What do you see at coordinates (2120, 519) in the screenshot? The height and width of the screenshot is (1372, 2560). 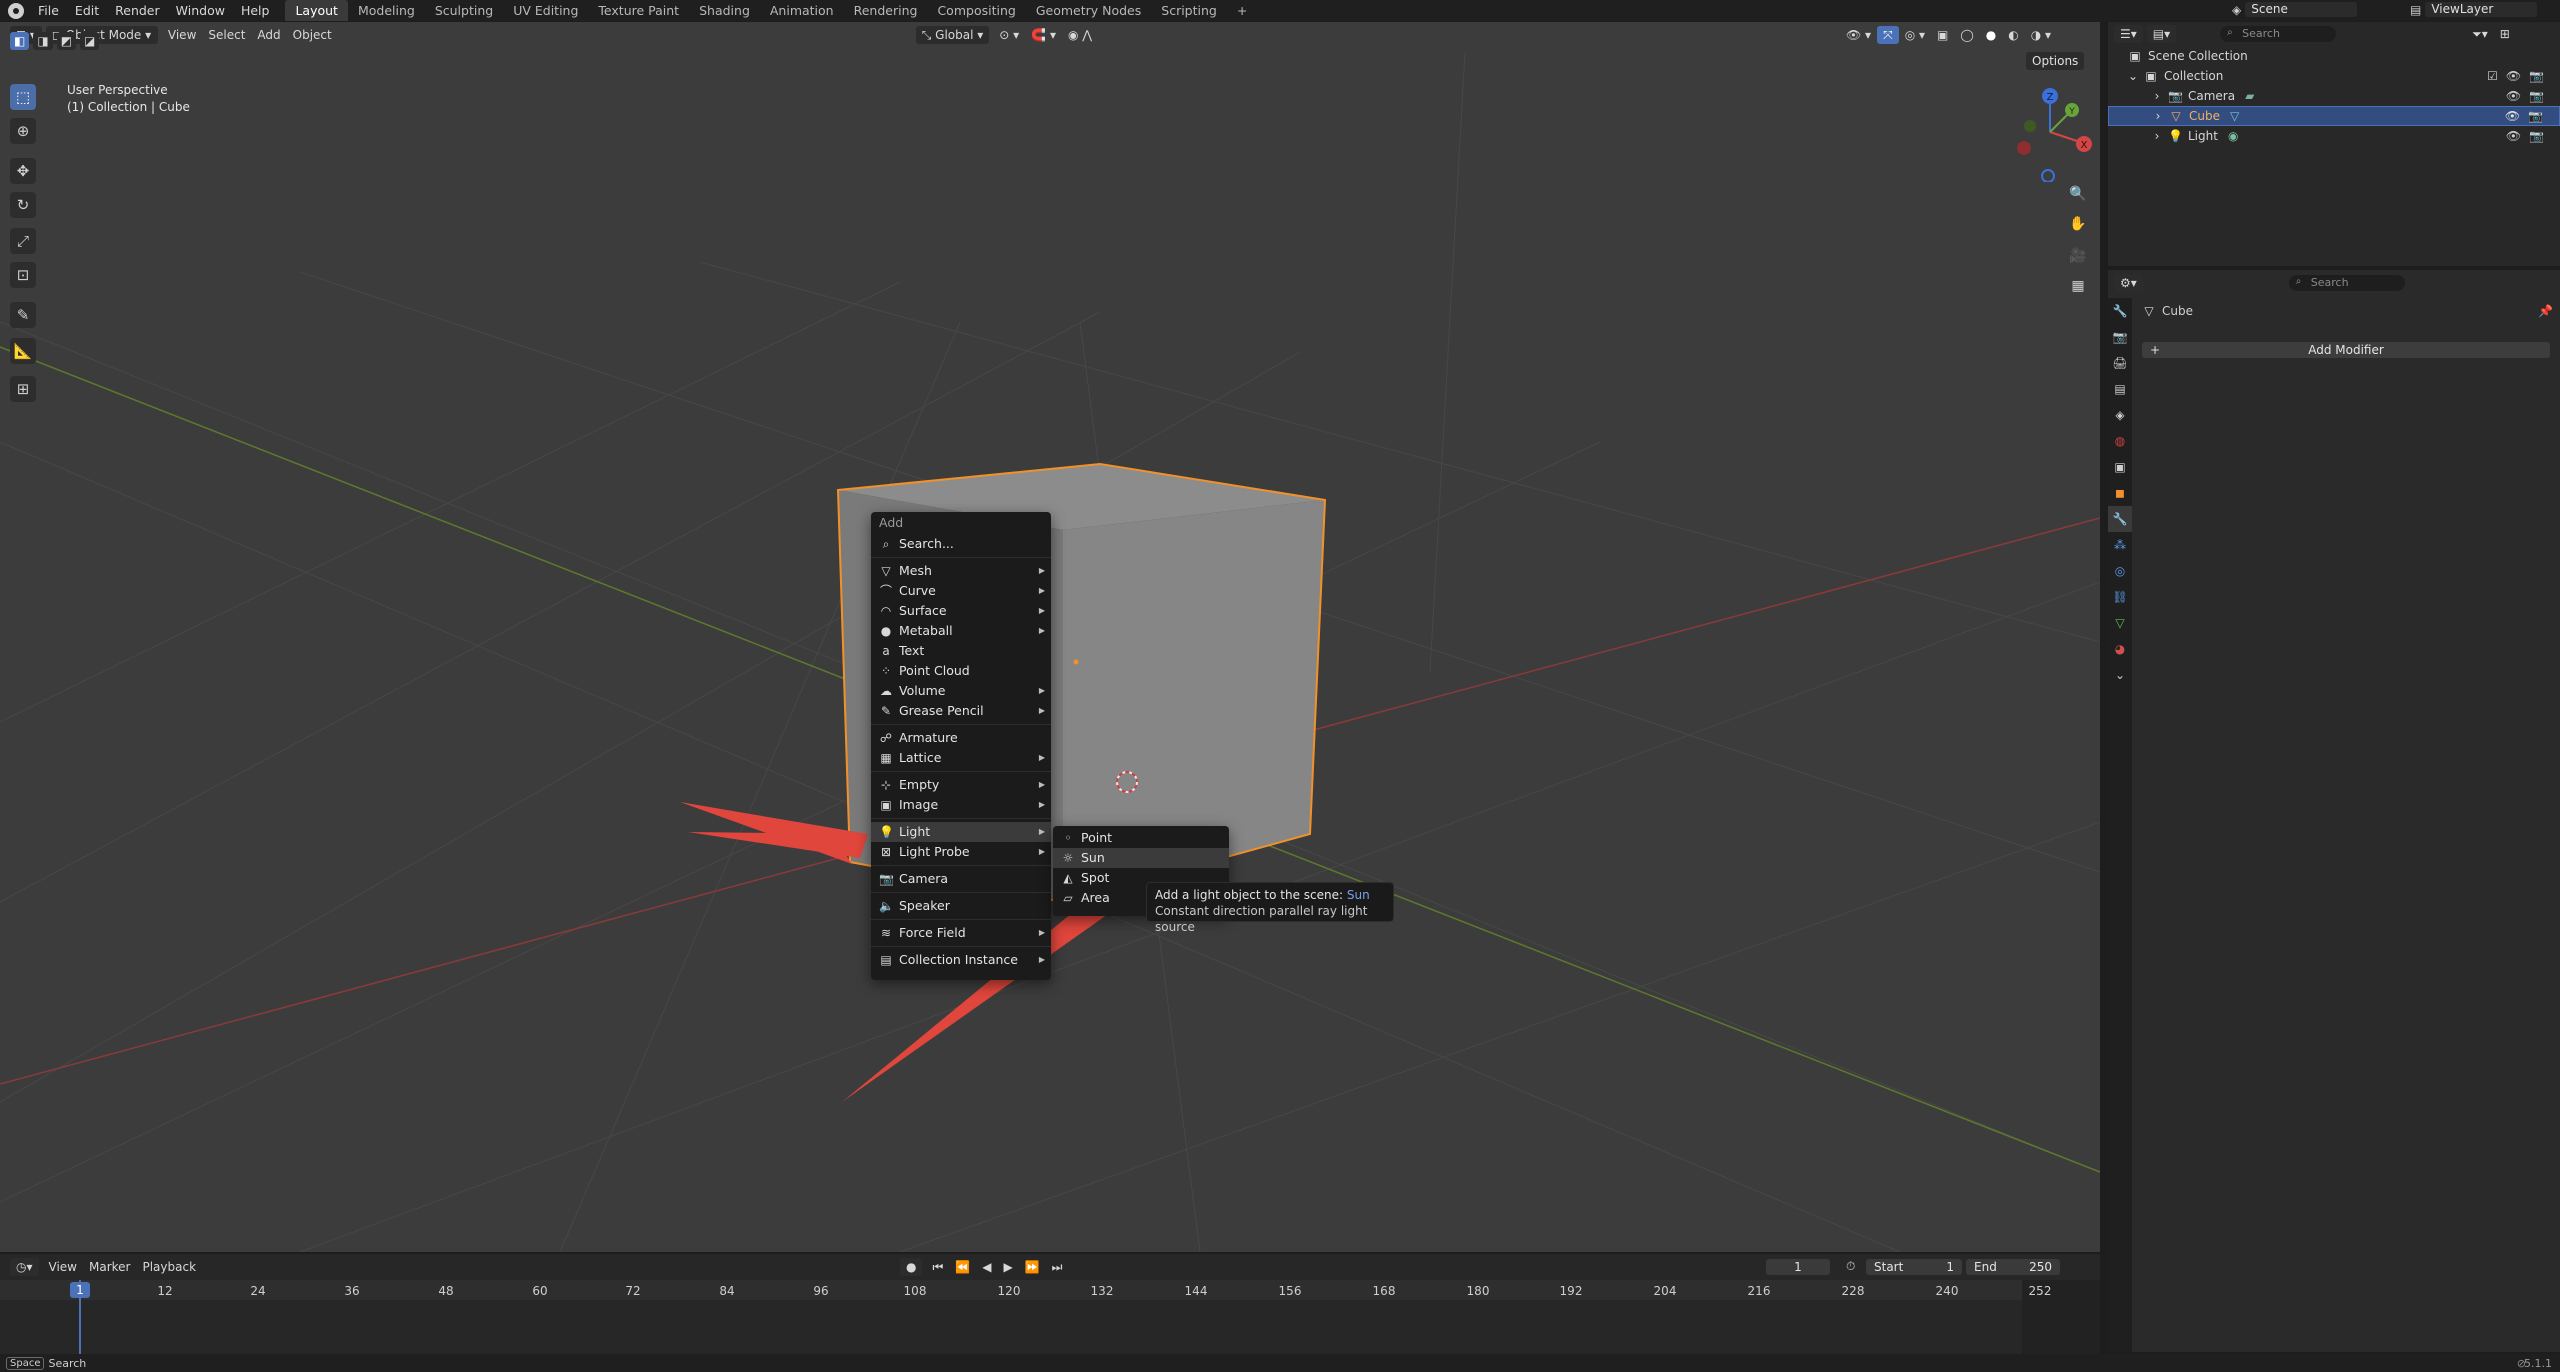 I see `modifier-tab-icon: 🔧` at bounding box center [2120, 519].